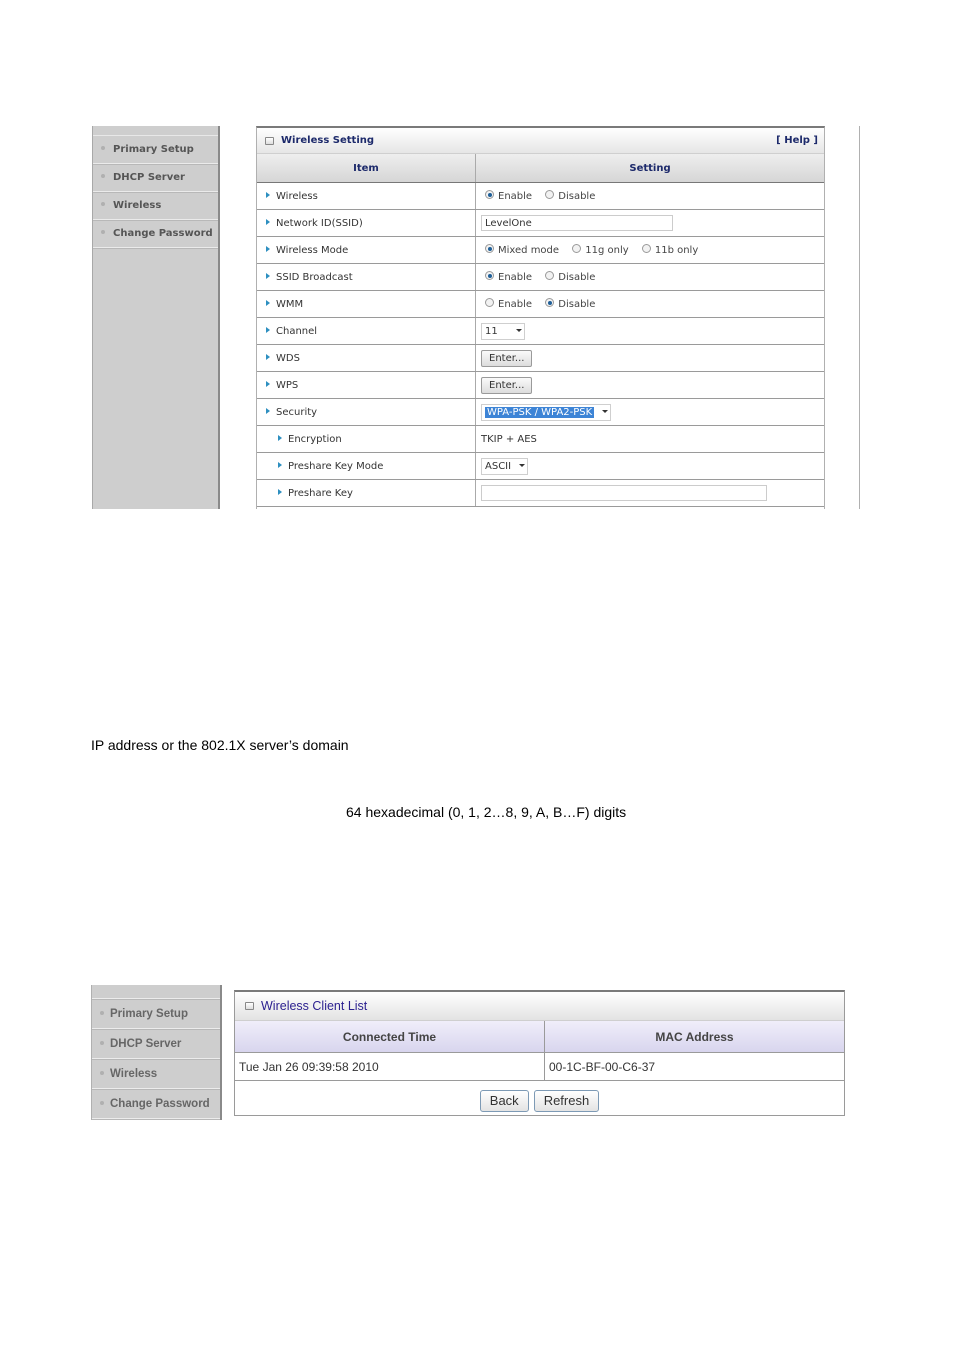 The width and height of the screenshot is (954, 1350). What do you see at coordinates (566, 1101) in the screenshot?
I see `refresh-button: Refresh` at bounding box center [566, 1101].